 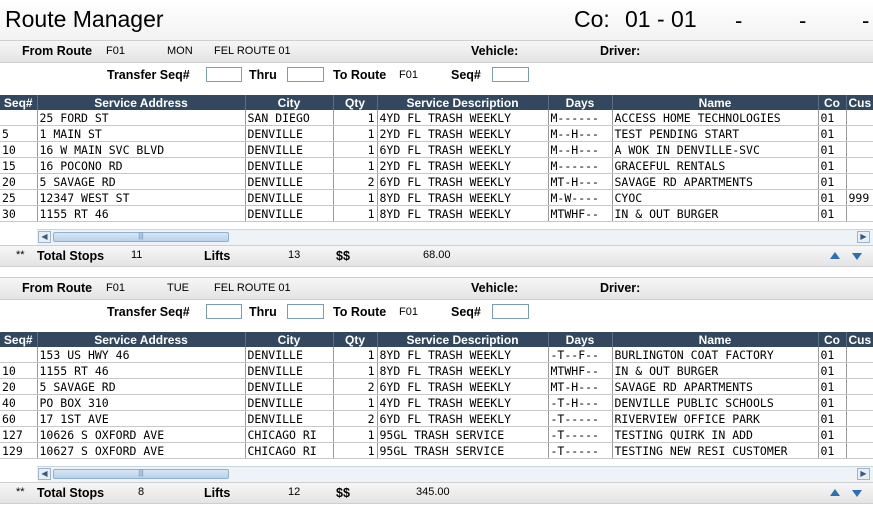 What do you see at coordinates (141, 197) in the screenshot?
I see `cell-service-address: 12347 WEST ST` at bounding box center [141, 197].